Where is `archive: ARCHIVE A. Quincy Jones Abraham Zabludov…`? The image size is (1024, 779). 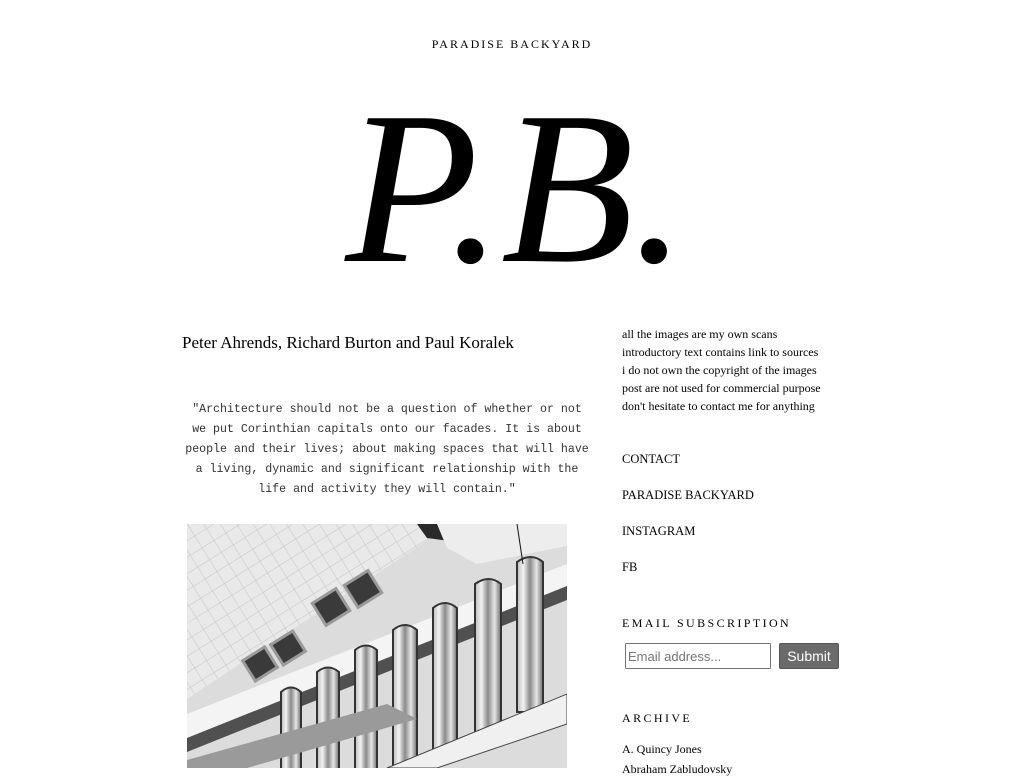 archive: ARCHIVE A. Quincy Jones Abraham Zabludov… is located at coordinates (742, 745).